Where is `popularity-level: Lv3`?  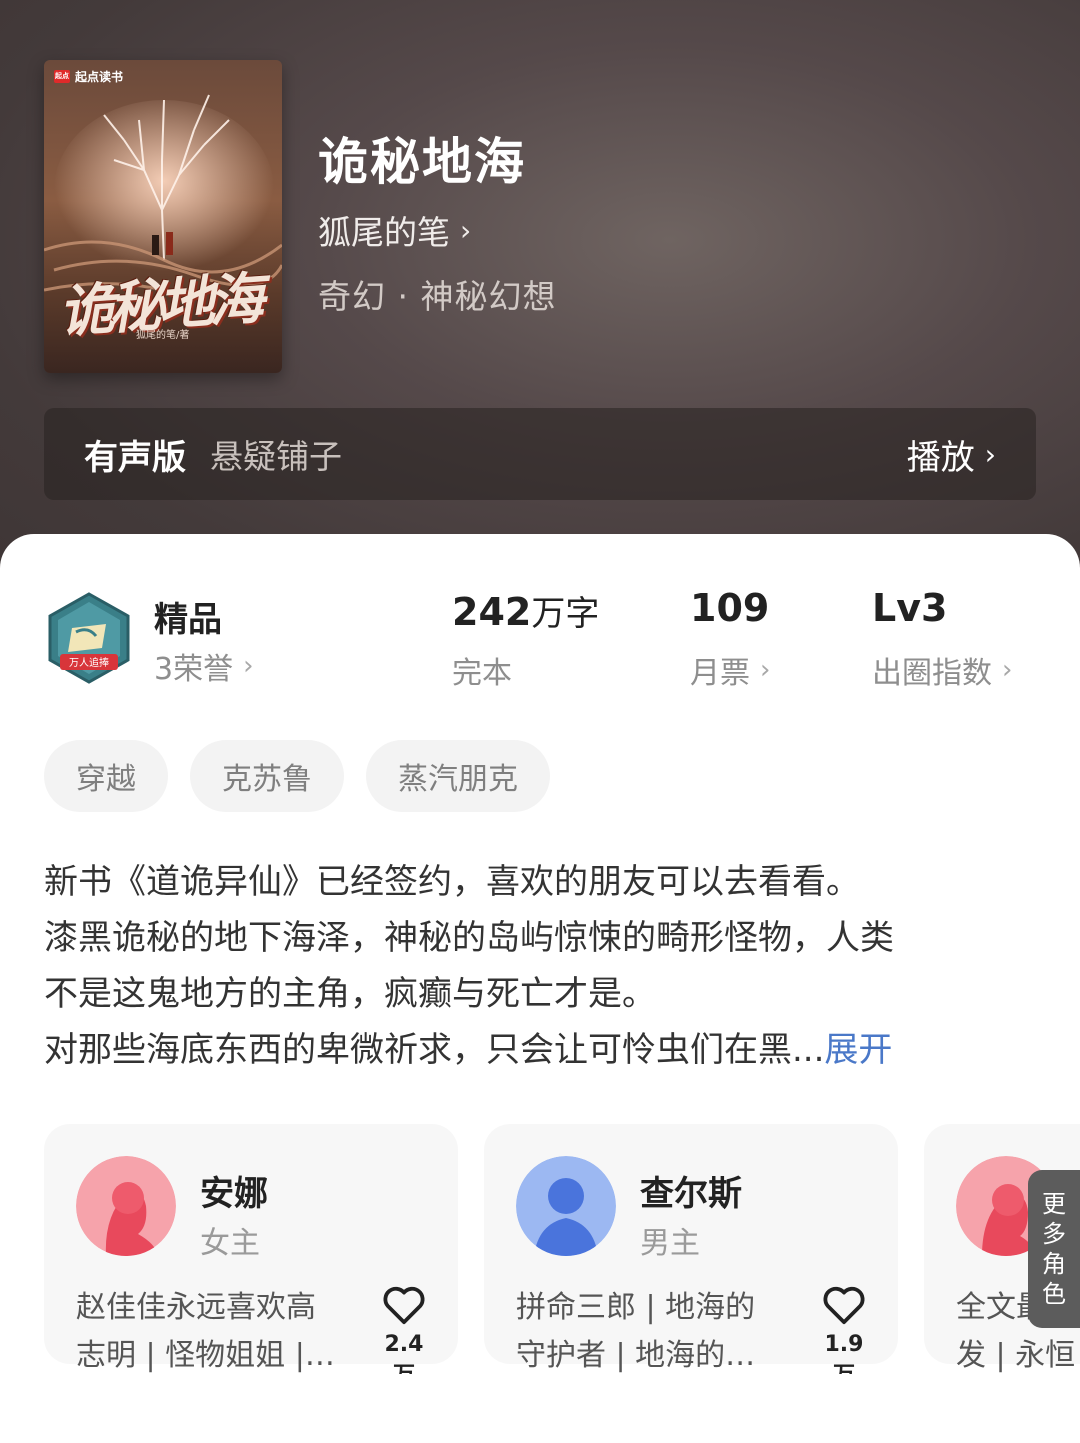 popularity-level: Lv3 is located at coordinates (910, 608).